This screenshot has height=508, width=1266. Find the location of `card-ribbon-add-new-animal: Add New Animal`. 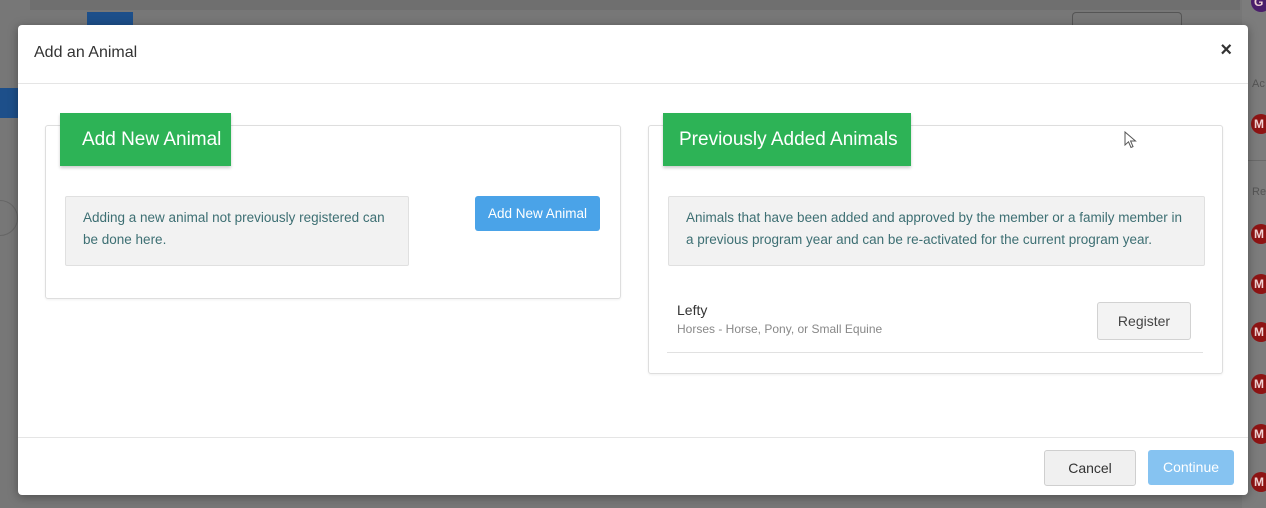

card-ribbon-add-new-animal: Add New Animal is located at coordinates (145, 139).